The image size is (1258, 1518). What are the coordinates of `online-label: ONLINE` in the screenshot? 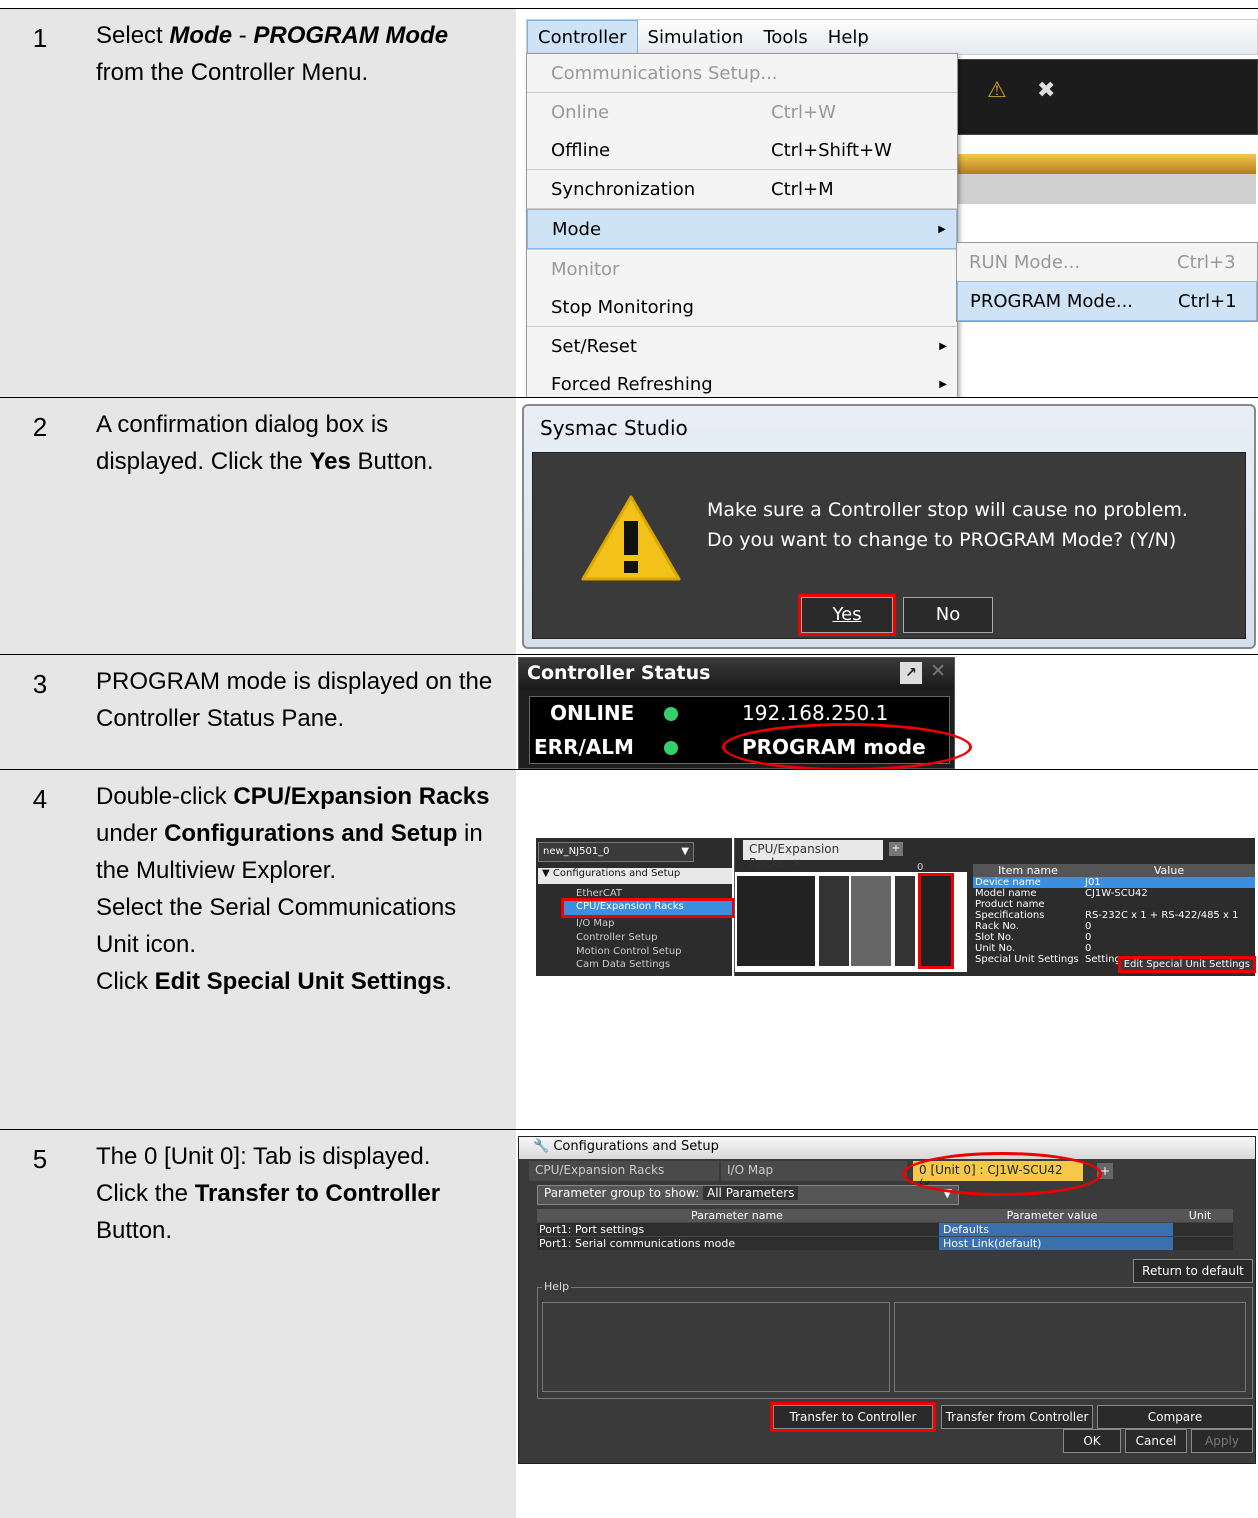 It's located at (592, 713).